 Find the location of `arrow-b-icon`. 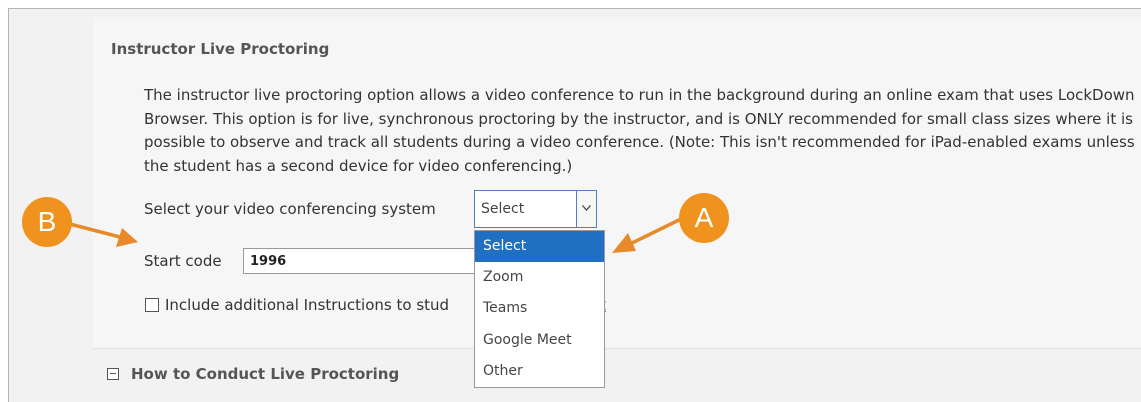

arrow-b-icon is located at coordinates (99, 233).